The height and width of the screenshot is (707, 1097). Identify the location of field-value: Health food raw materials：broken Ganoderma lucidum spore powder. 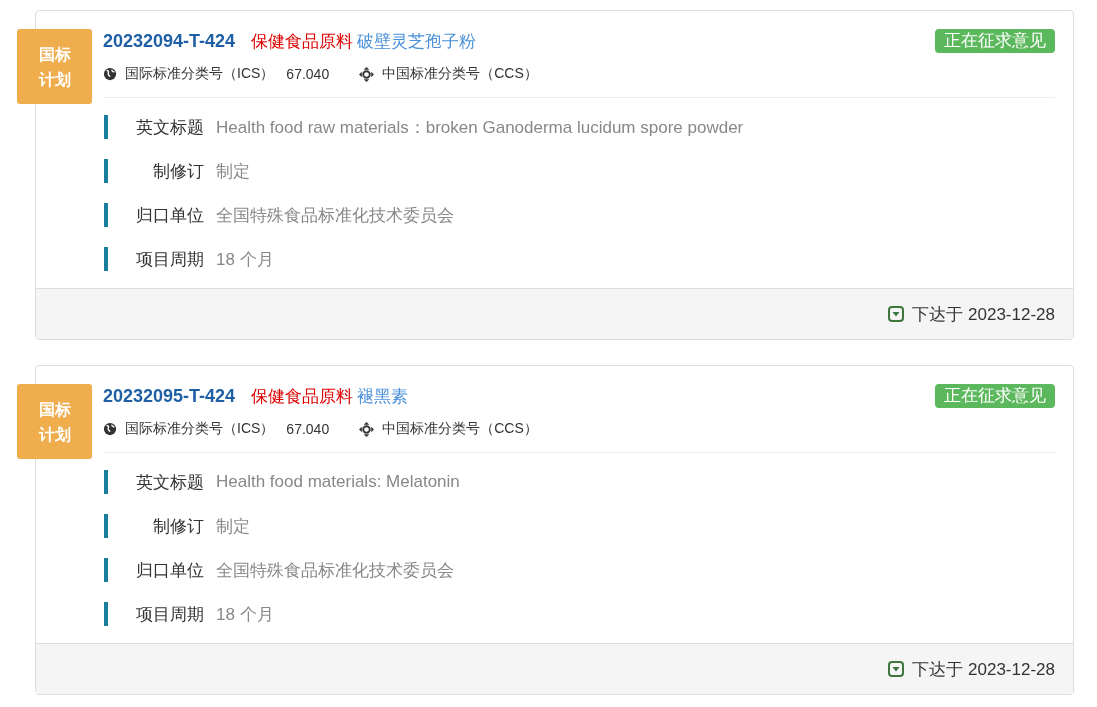
(480, 127).